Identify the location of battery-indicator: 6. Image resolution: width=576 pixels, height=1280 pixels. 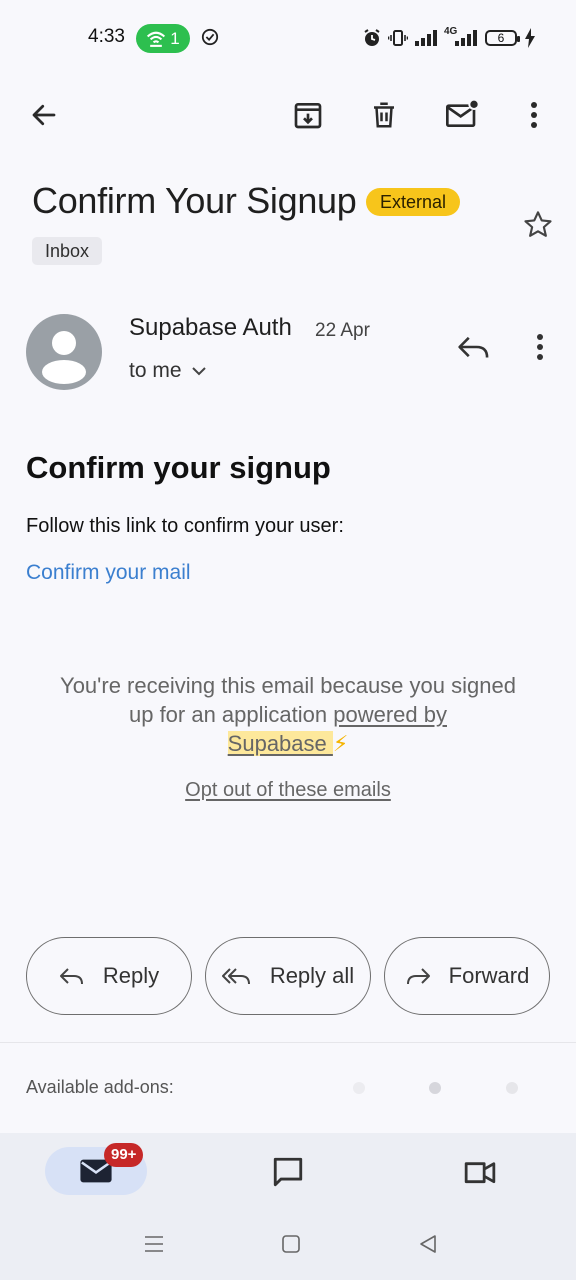
(502, 38).